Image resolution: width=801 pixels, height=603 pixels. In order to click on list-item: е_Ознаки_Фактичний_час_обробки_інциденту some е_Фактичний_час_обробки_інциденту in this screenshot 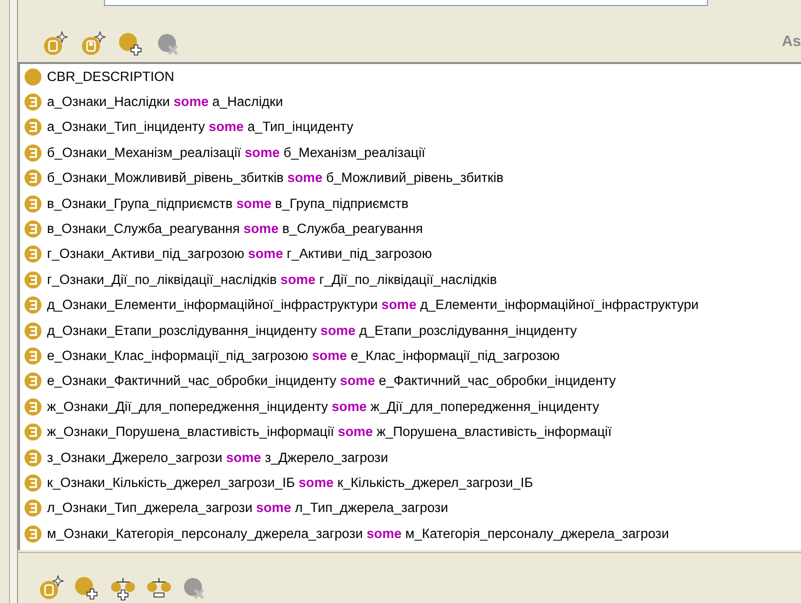, I will do `click(410, 381)`.